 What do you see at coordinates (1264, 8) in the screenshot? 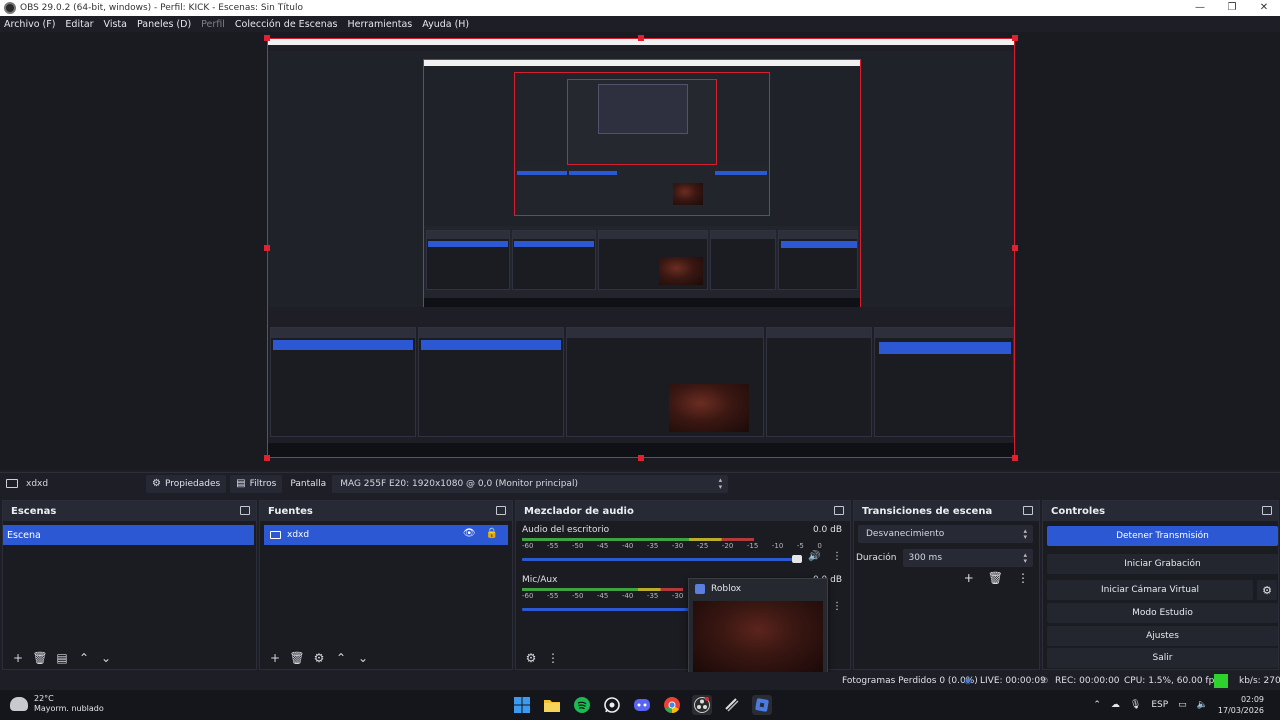
I see `close-button: ✕` at bounding box center [1264, 8].